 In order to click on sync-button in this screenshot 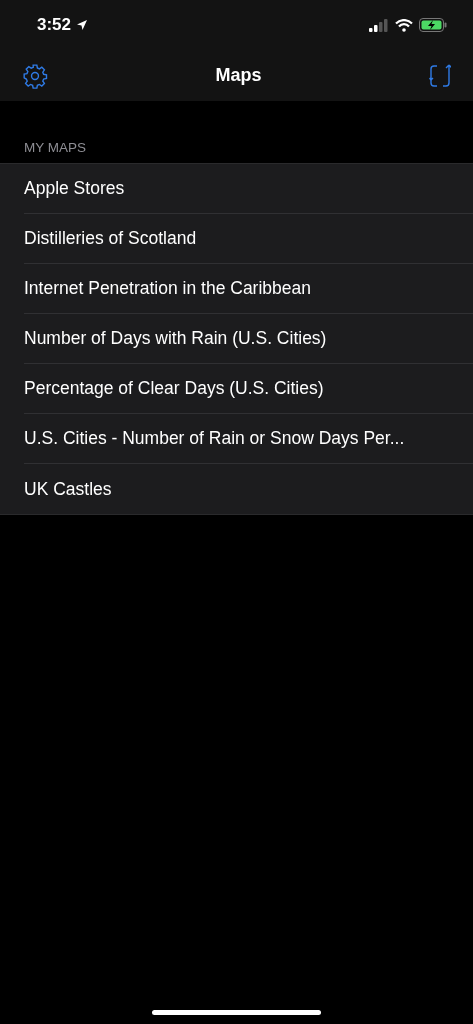, I will do `click(440, 75)`.